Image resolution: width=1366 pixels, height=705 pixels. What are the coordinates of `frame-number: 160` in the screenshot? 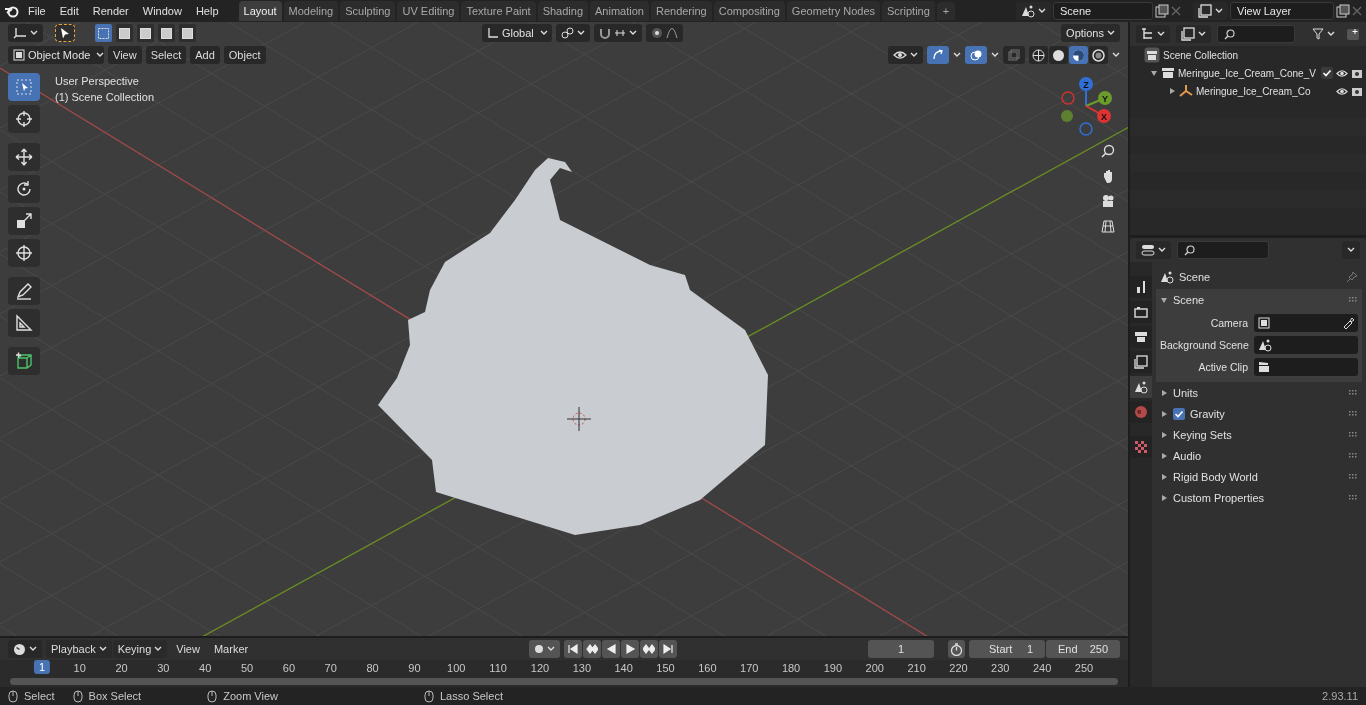 It's located at (707, 668).